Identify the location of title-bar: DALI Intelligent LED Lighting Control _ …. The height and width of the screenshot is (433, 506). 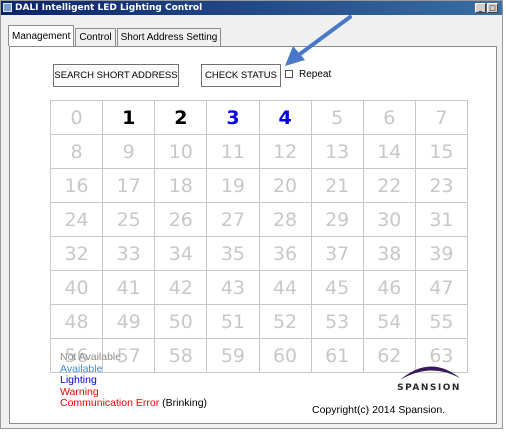
(251, 8).